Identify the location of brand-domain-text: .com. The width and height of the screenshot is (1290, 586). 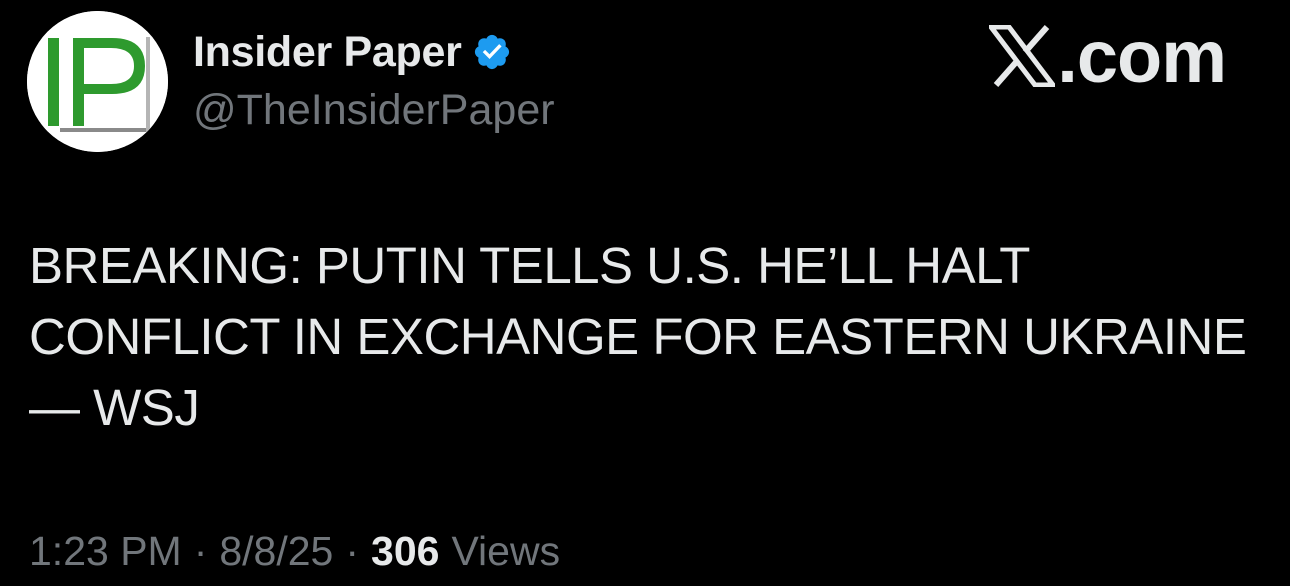
(1142, 56).